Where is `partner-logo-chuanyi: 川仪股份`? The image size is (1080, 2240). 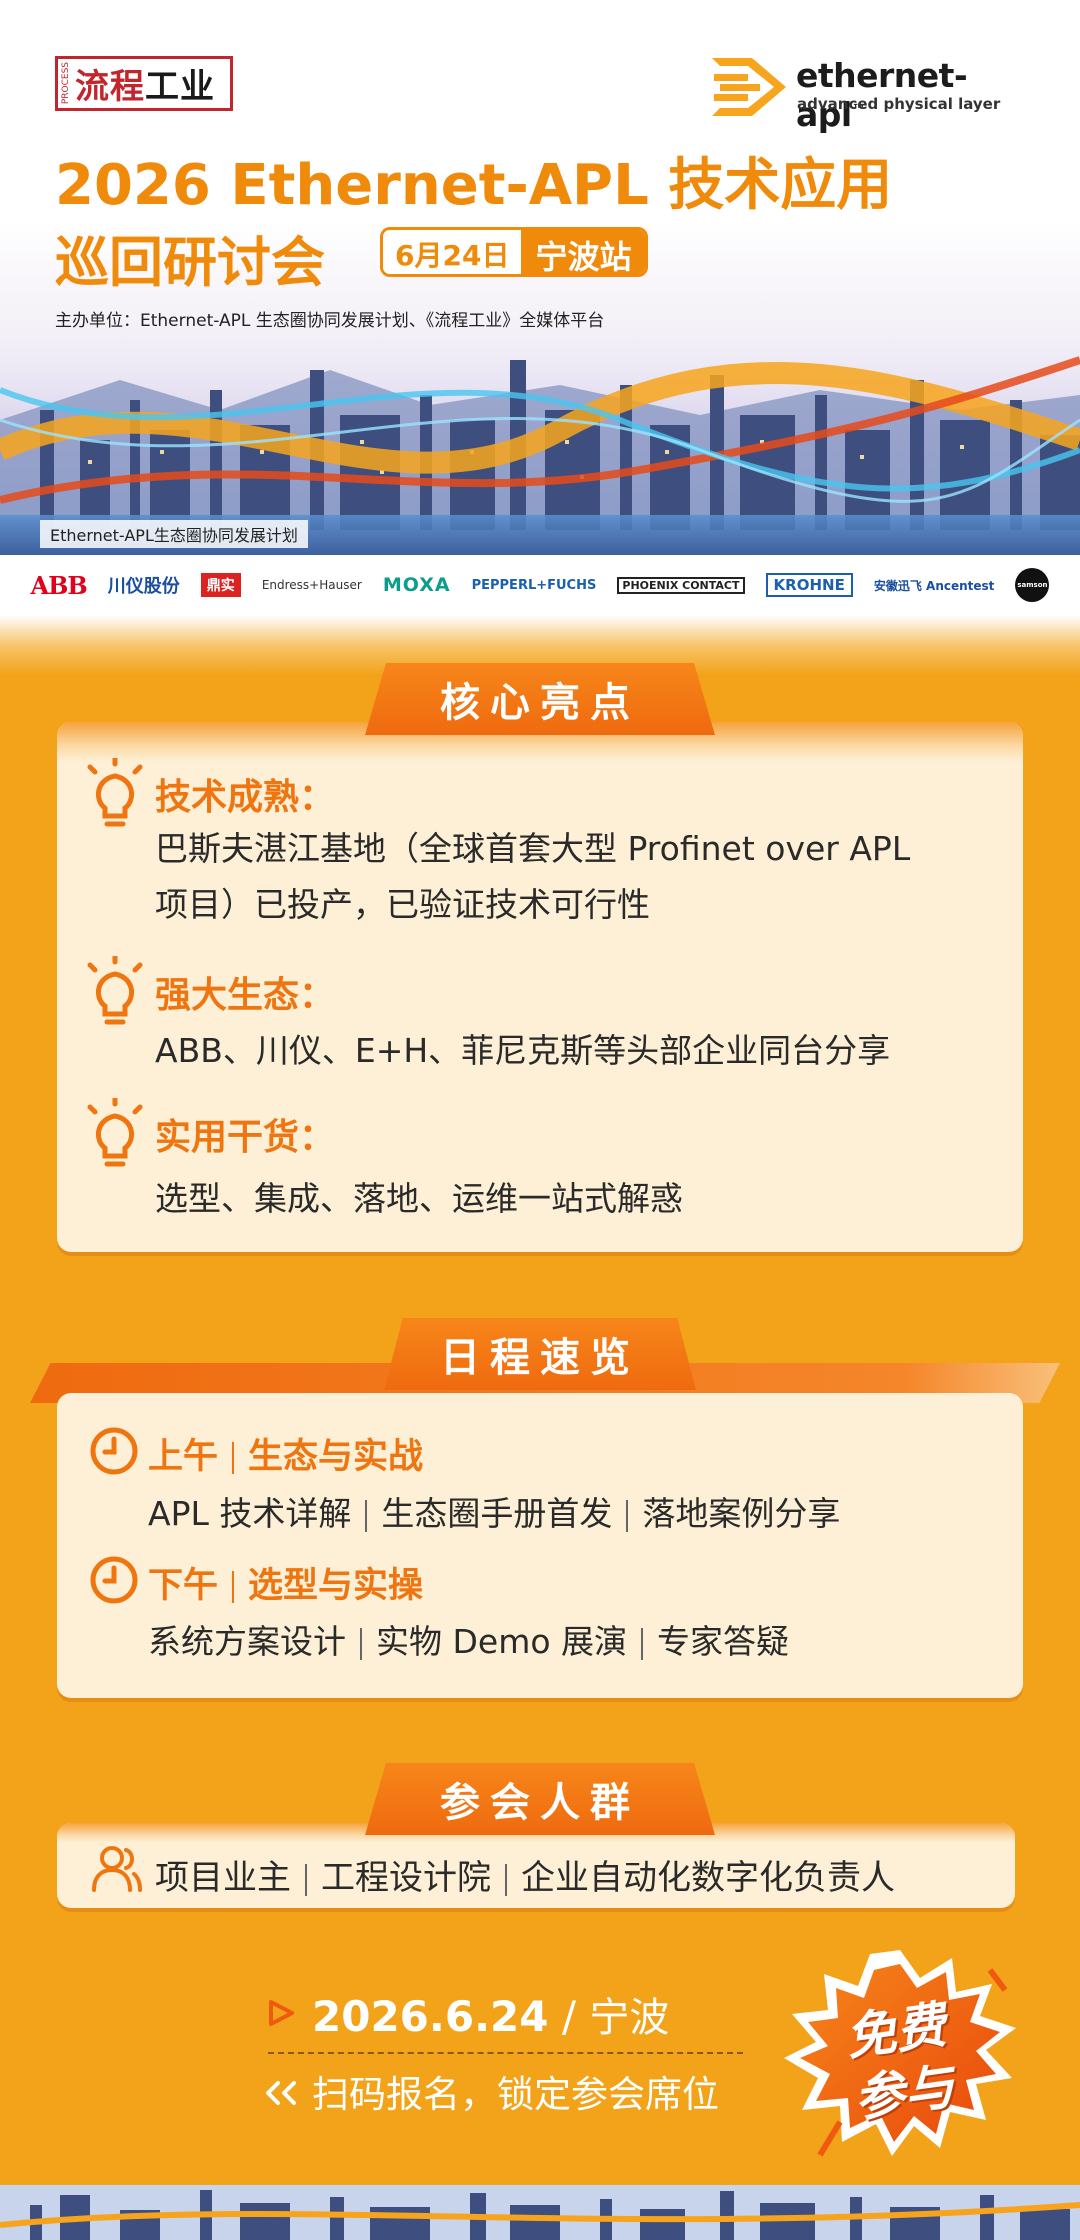
partner-logo-chuanyi: 川仪股份 is located at coordinates (143, 586).